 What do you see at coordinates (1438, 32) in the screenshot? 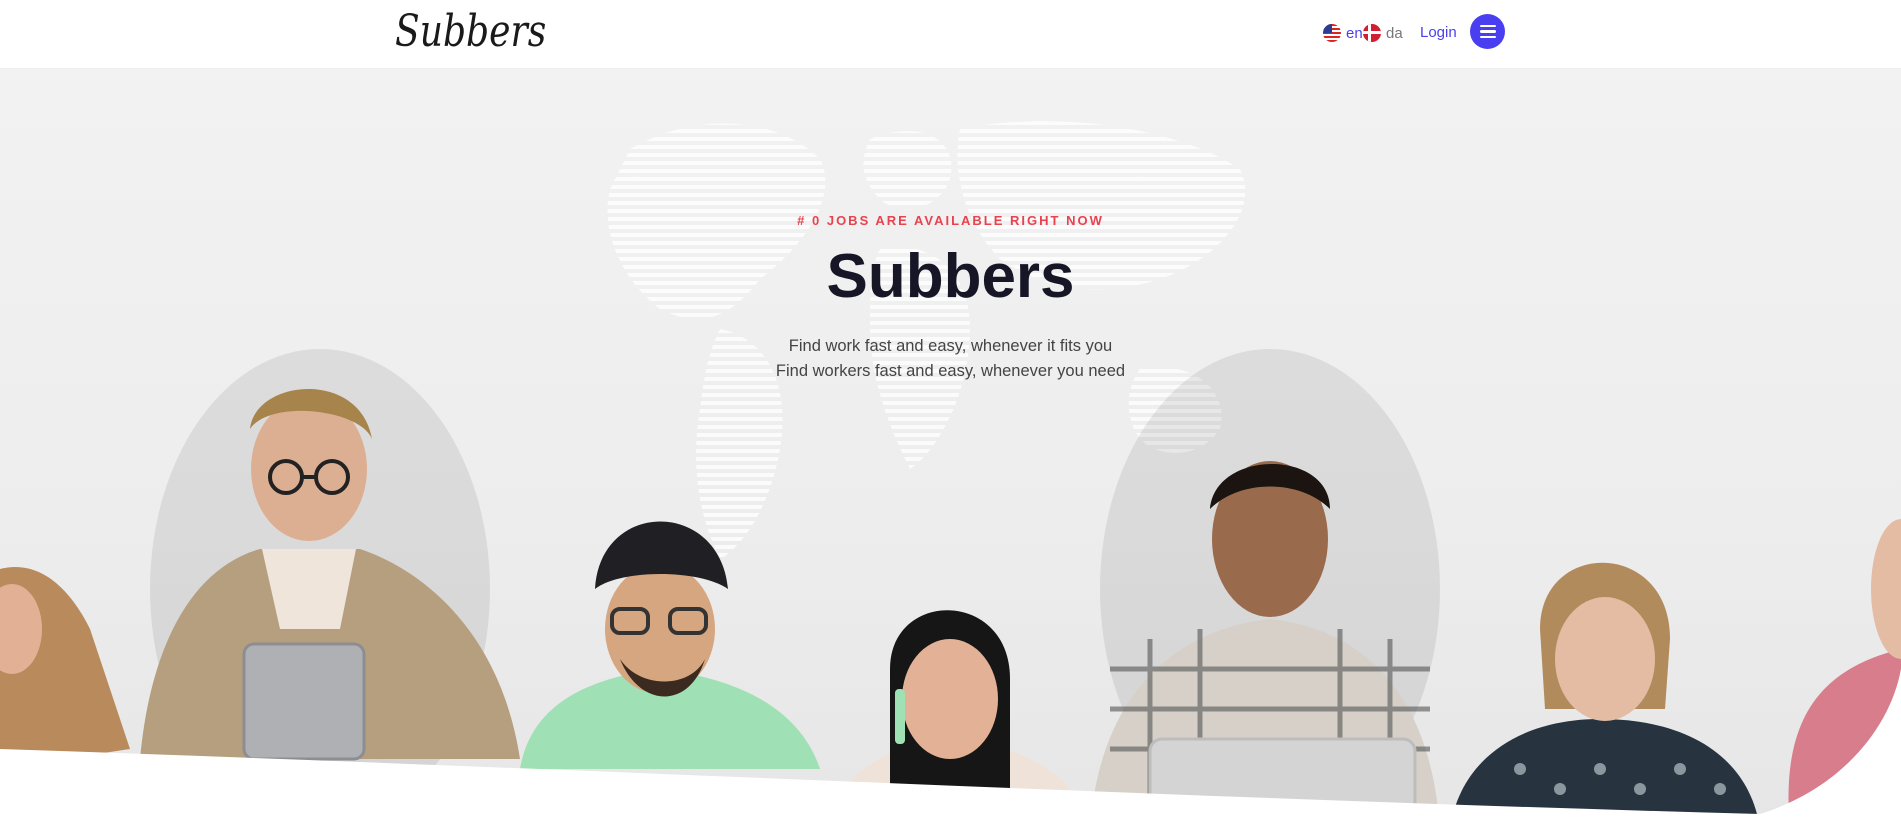
I see `login-link: Login` at bounding box center [1438, 32].